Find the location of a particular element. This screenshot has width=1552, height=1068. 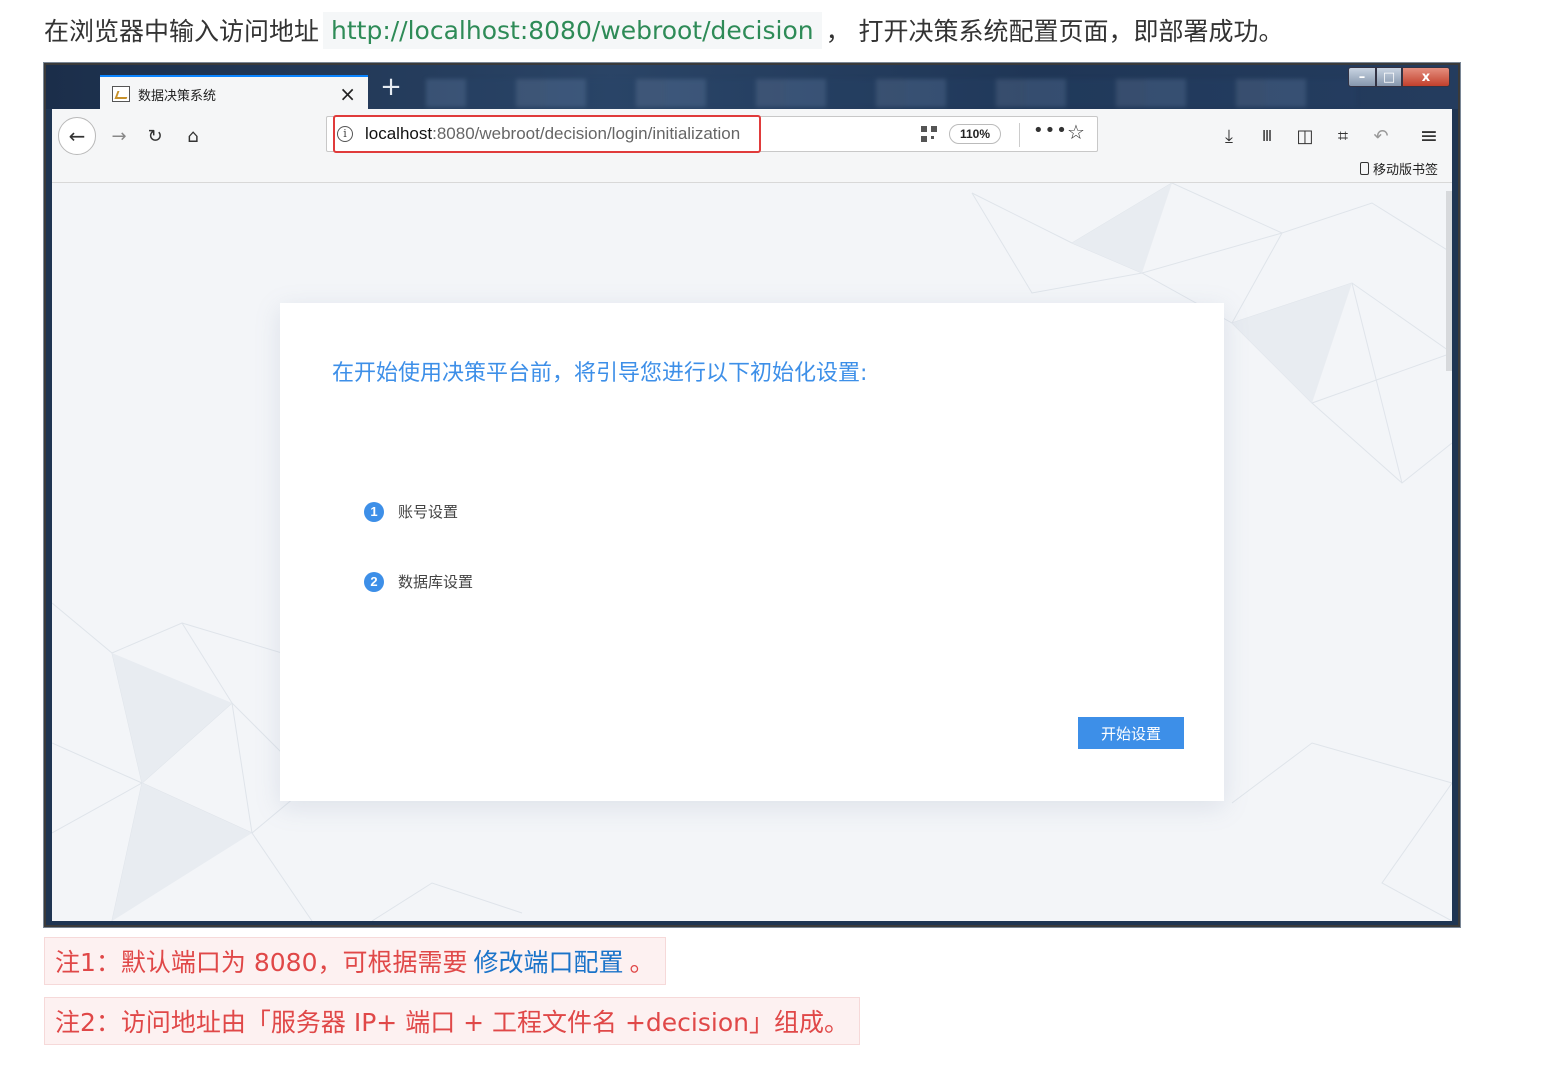

download-icon: ⤓ is located at coordinates (1229, 136).